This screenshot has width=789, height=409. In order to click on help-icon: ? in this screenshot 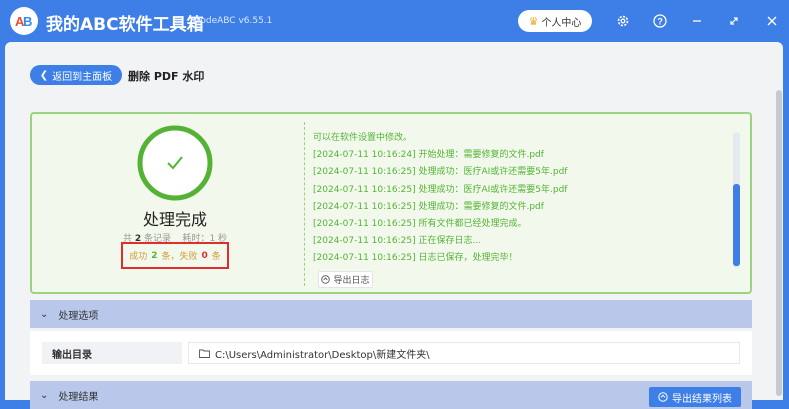, I will do `click(660, 21)`.